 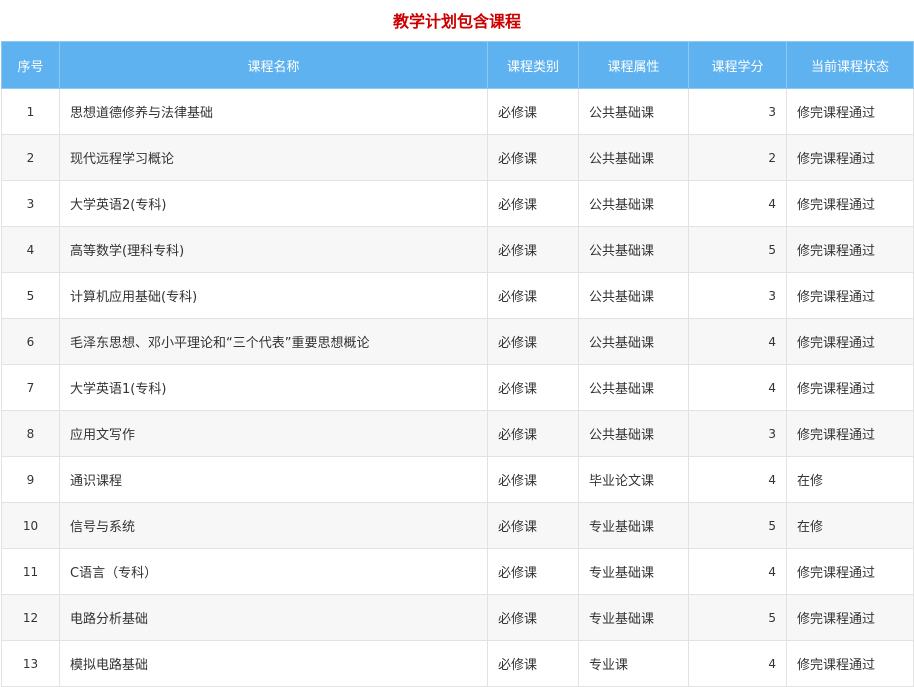 I want to click on table-row: 13 模拟电路基础 必修课 专业课 4 修完课程通过, so click(x=457, y=663).